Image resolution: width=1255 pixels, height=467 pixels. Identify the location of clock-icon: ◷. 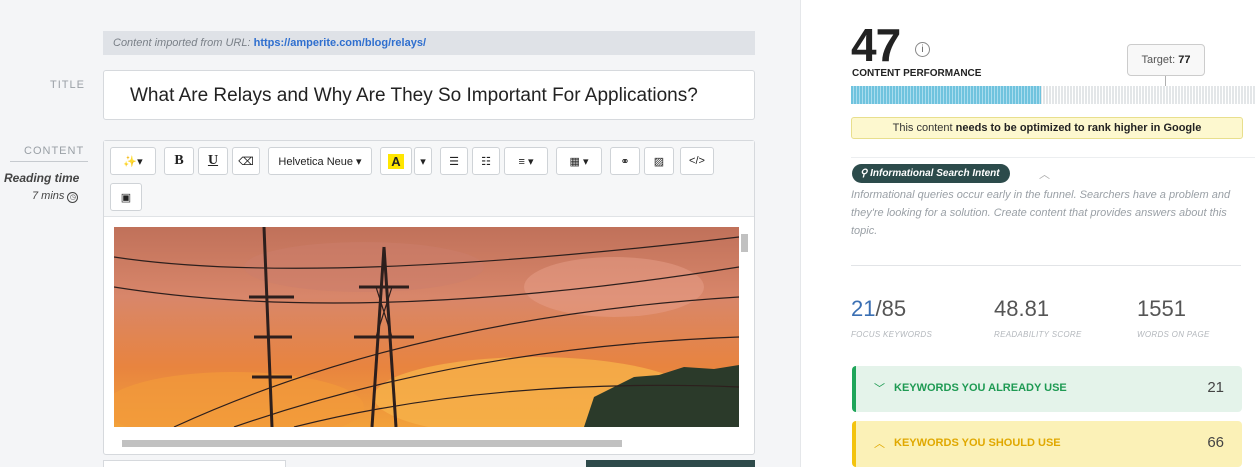
(73, 197).